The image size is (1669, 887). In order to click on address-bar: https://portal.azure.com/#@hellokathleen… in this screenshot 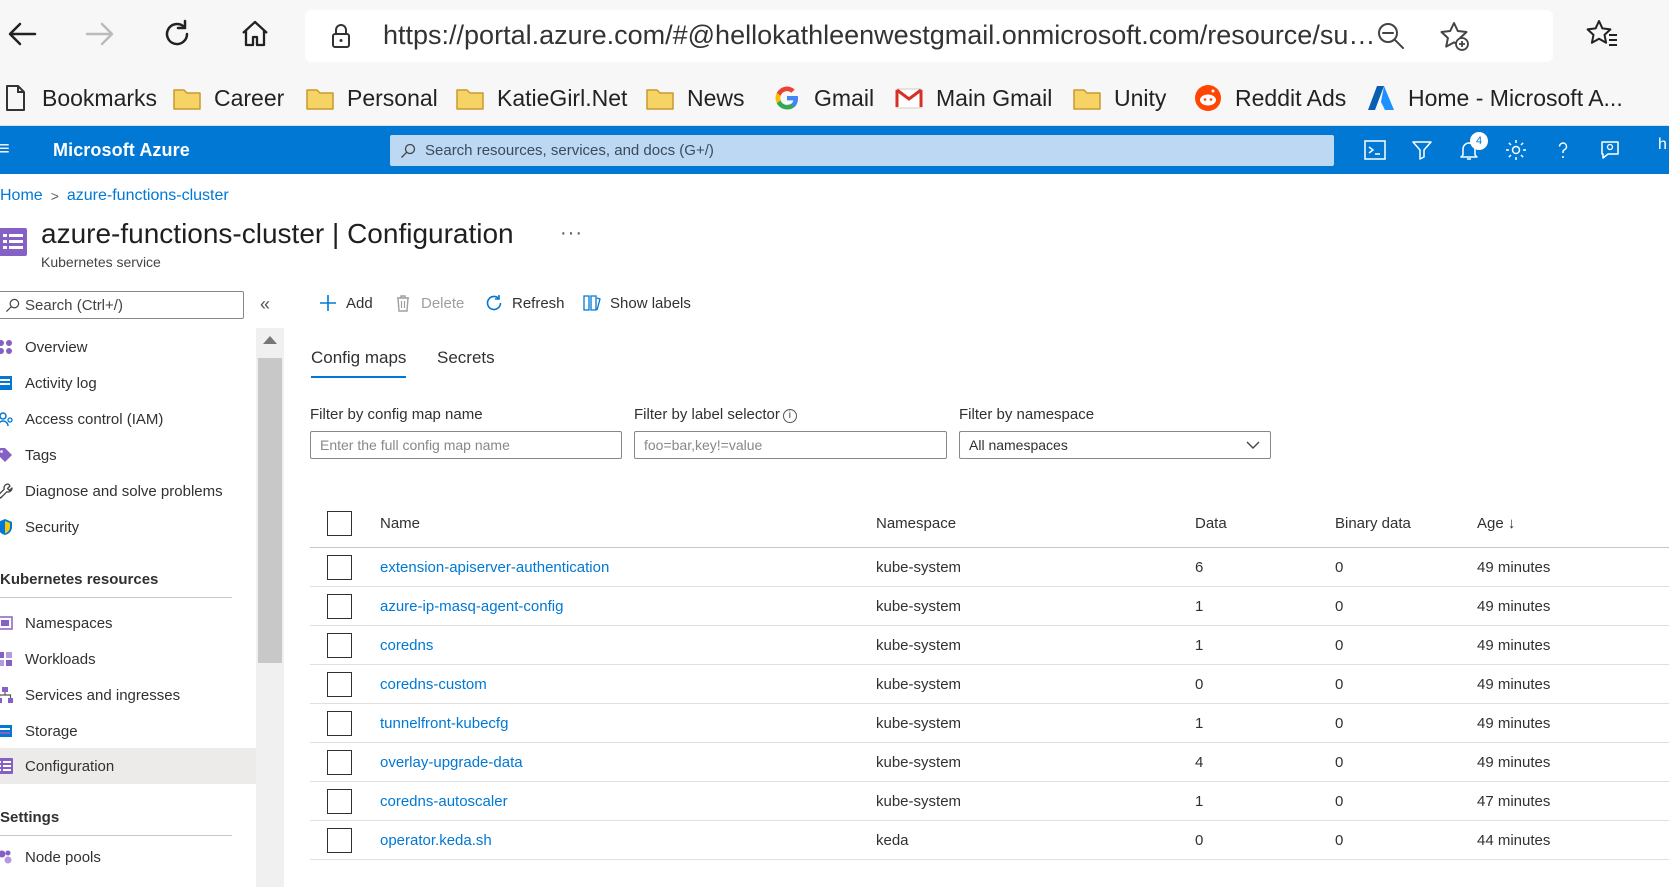, I will do `click(929, 36)`.